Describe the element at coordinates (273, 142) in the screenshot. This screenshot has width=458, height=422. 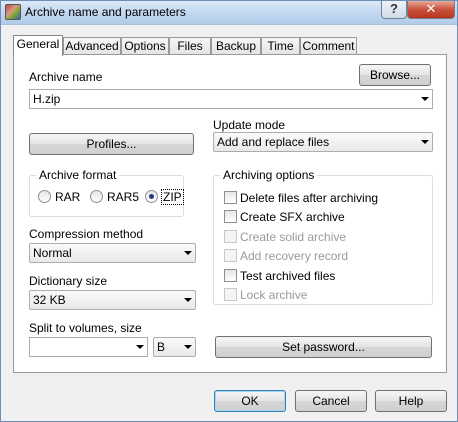
I see `update-mode-value: Add and replace files` at that location.